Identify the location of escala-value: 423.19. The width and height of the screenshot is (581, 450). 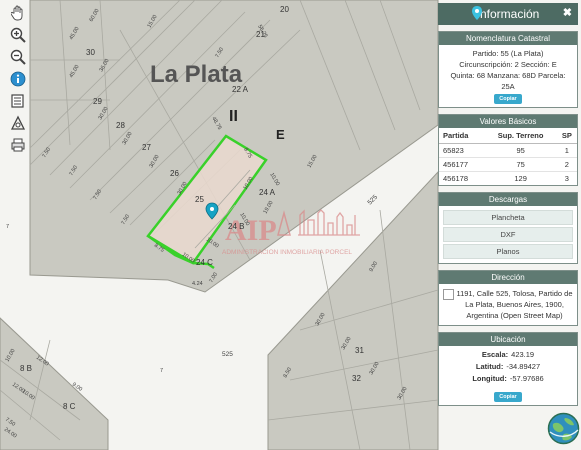
(523, 354).